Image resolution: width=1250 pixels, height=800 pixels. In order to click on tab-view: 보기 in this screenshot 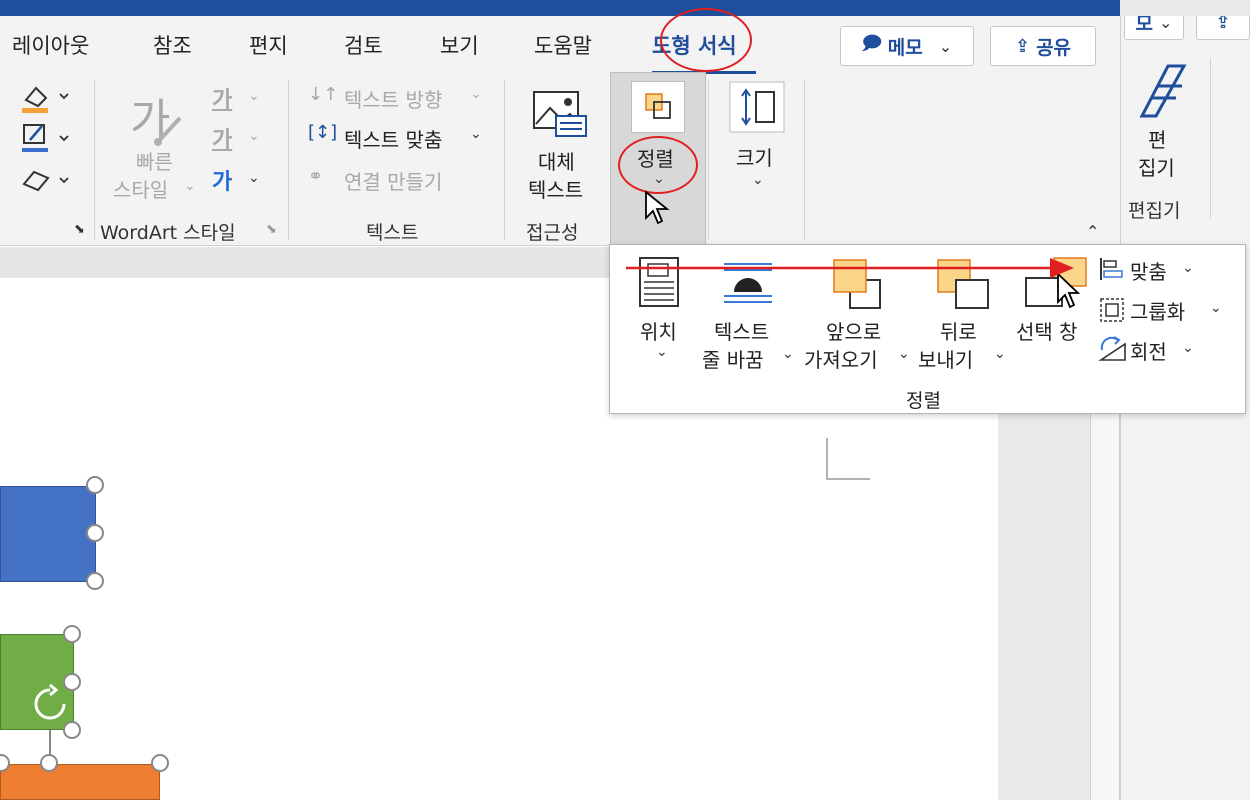, I will do `click(459, 45)`.